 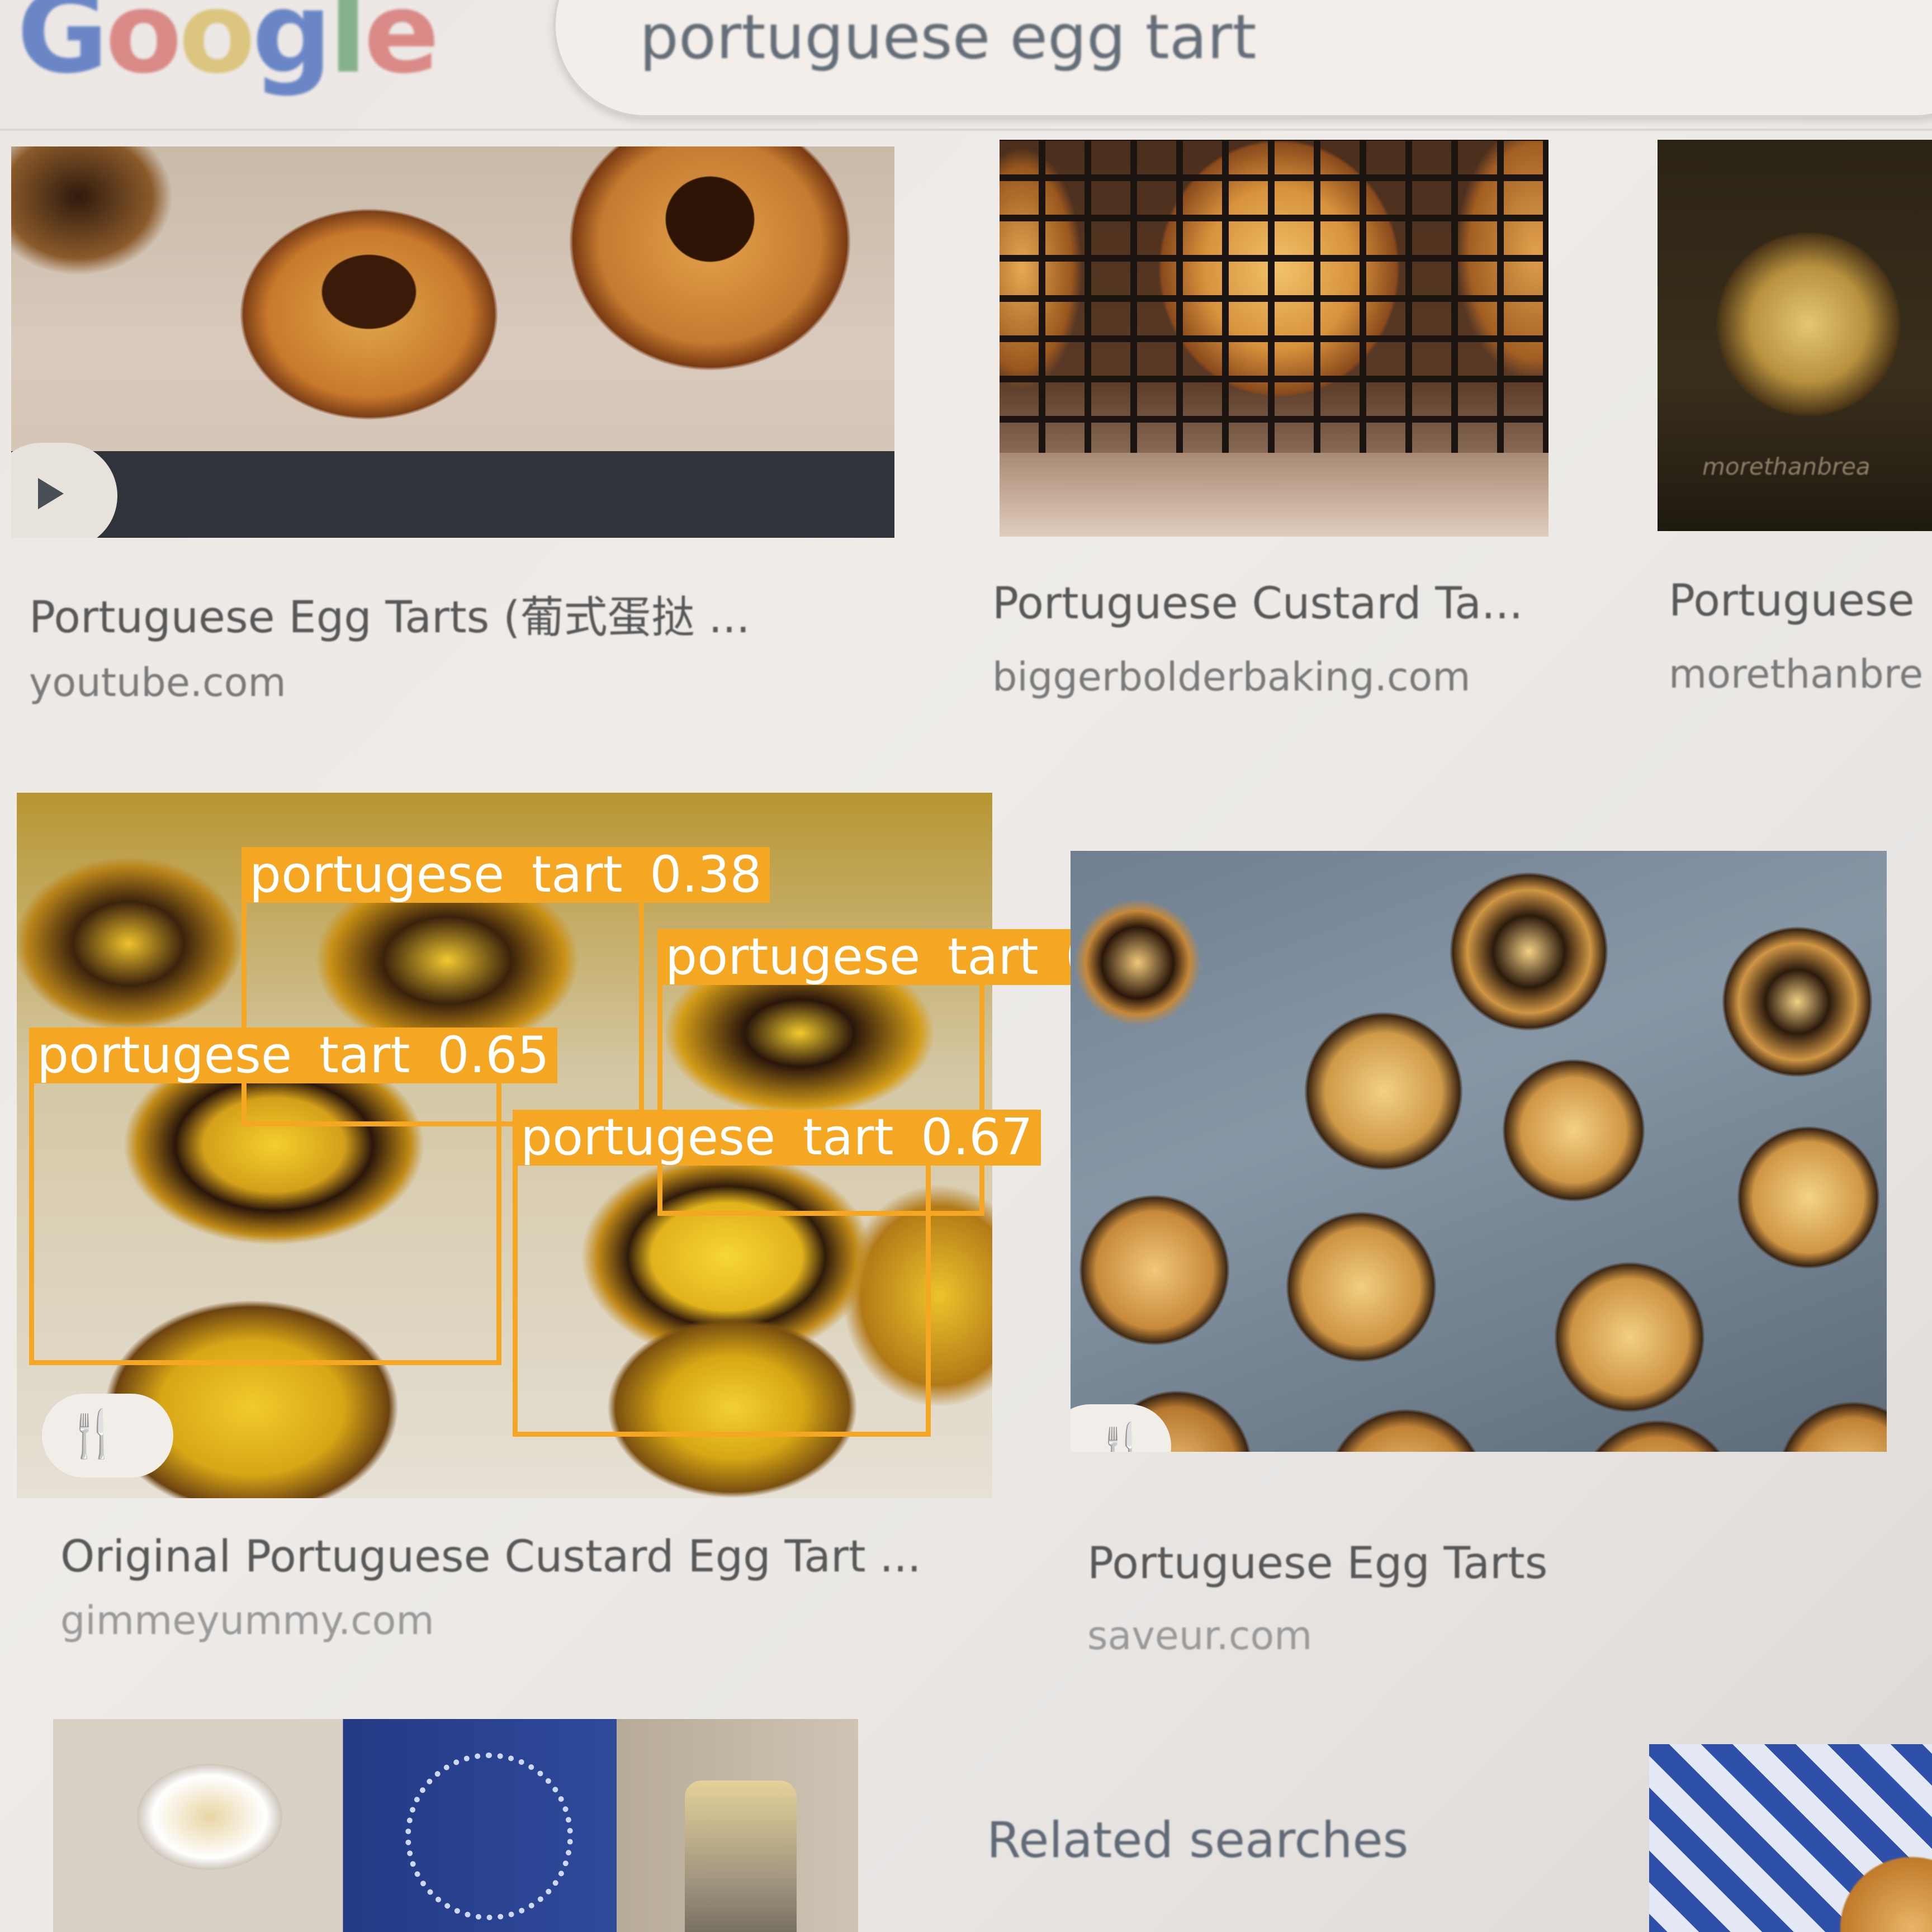 What do you see at coordinates (1786, 466) in the screenshot?
I see `image-watermark: morethanbrea` at bounding box center [1786, 466].